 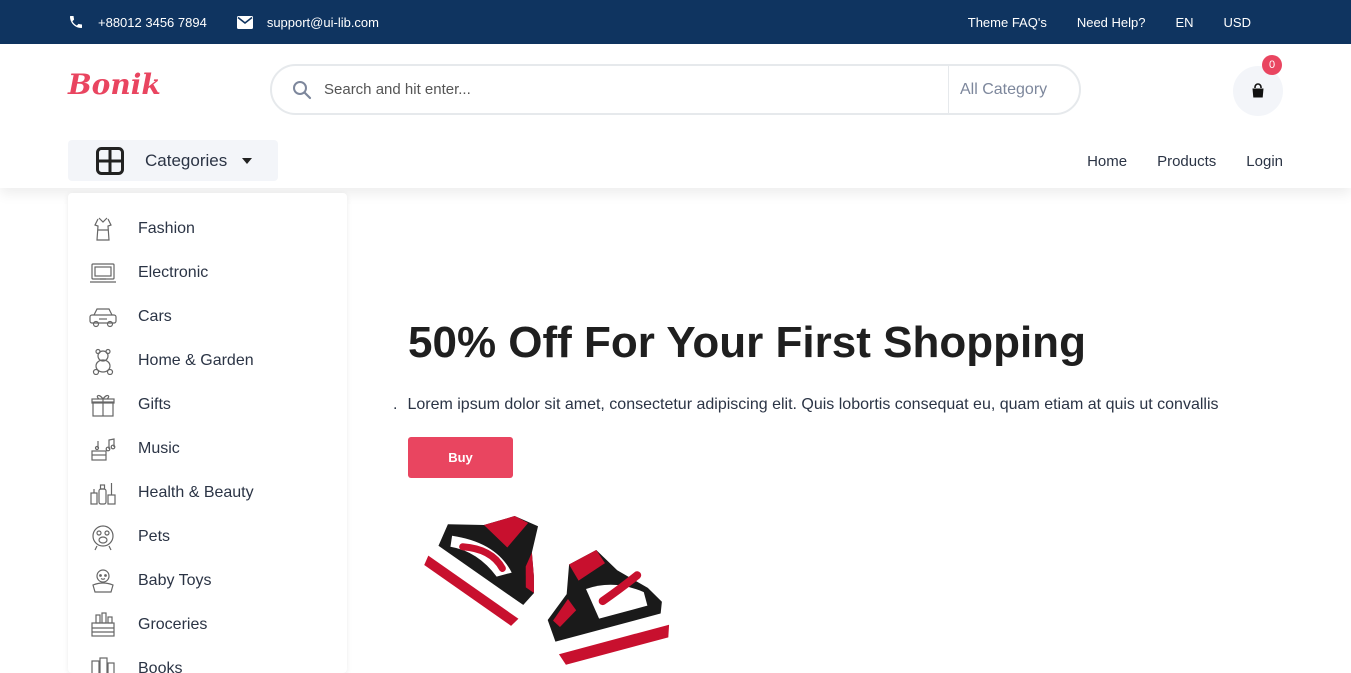 I want to click on phone-icon, so click(x=76, y=22).